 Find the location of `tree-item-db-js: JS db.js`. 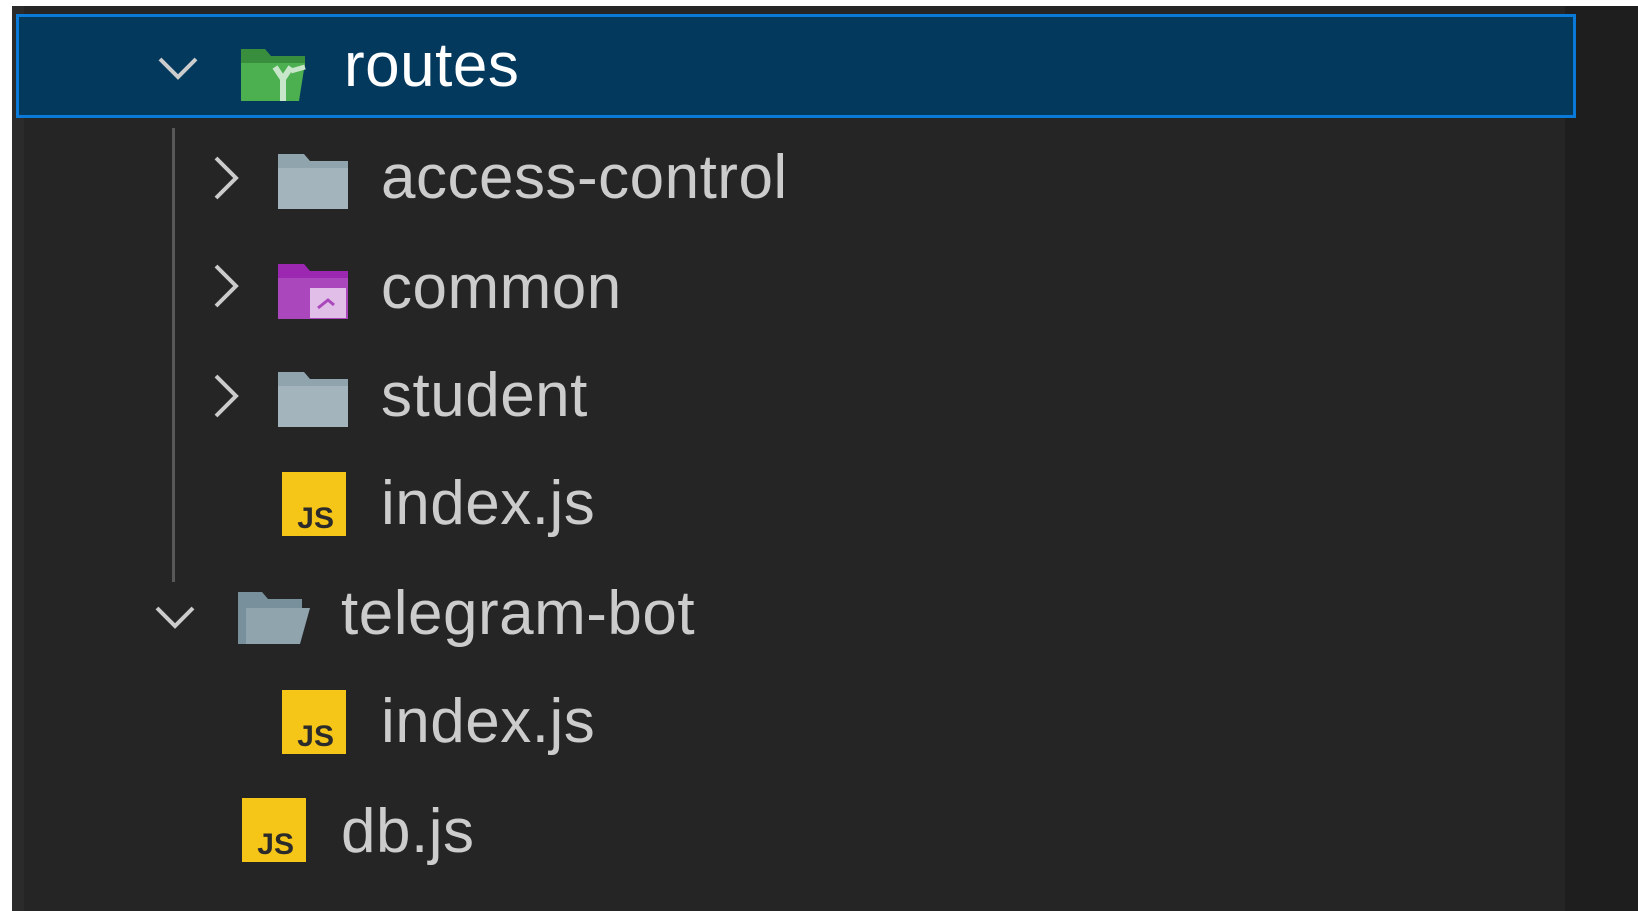

tree-item-db-js: JS db.js is located at coordinates (796, 832).